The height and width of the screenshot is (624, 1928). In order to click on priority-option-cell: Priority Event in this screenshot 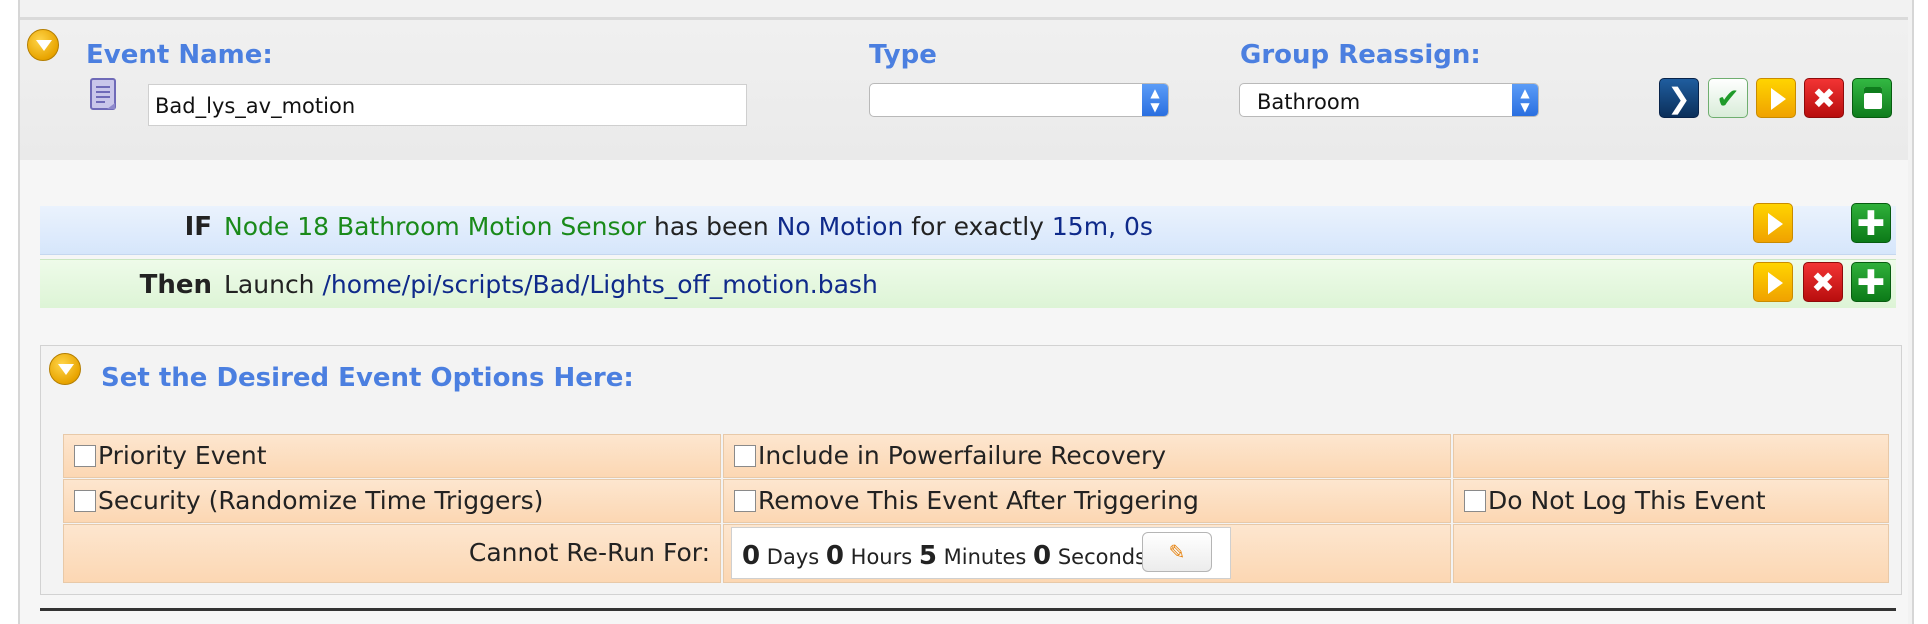, I will do `click(392, 456)`.